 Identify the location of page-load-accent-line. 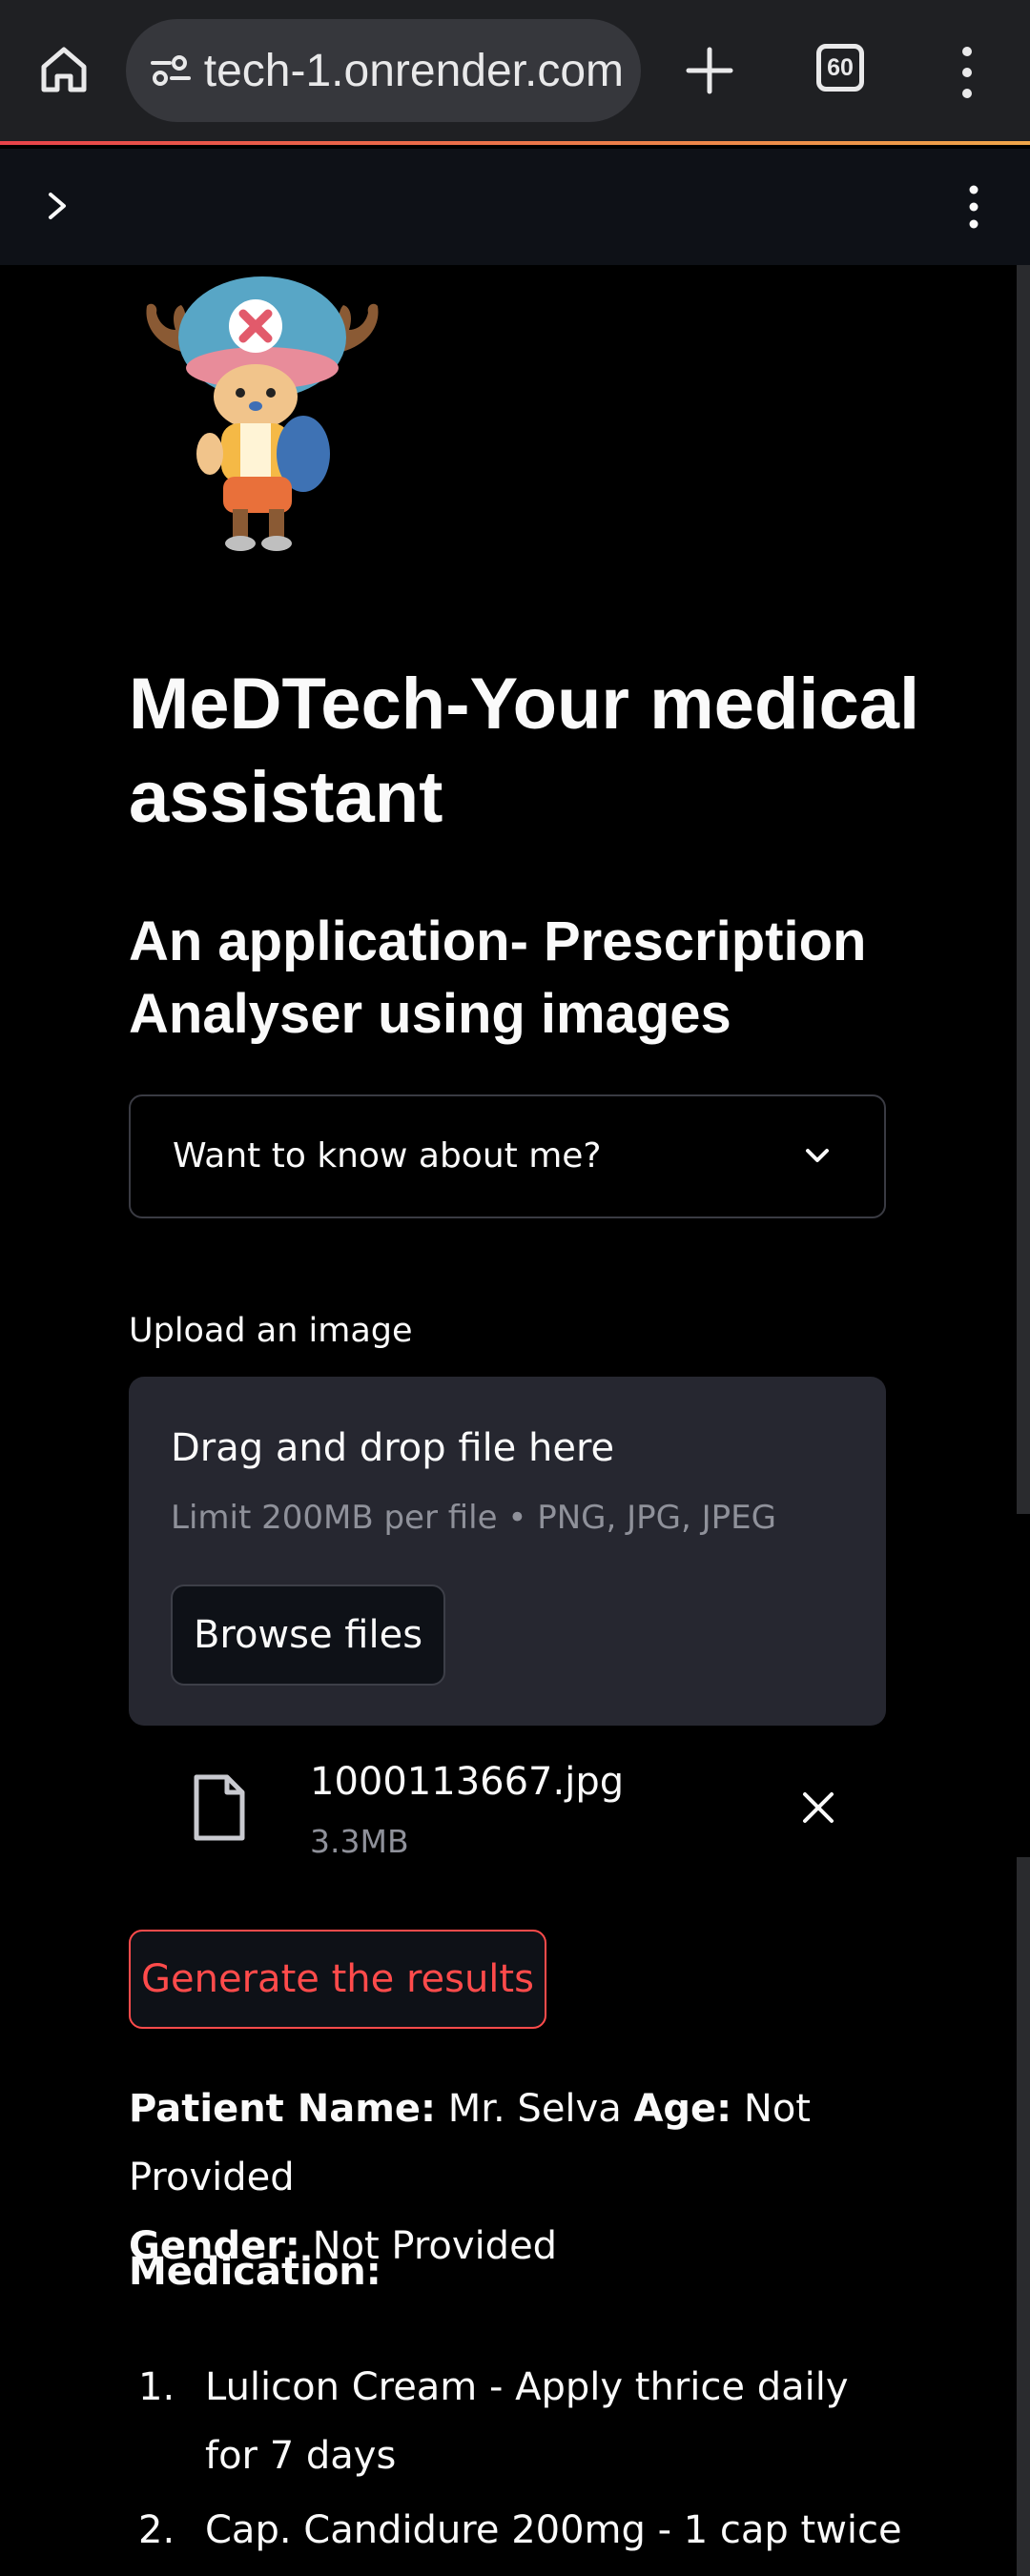
(515, 143).